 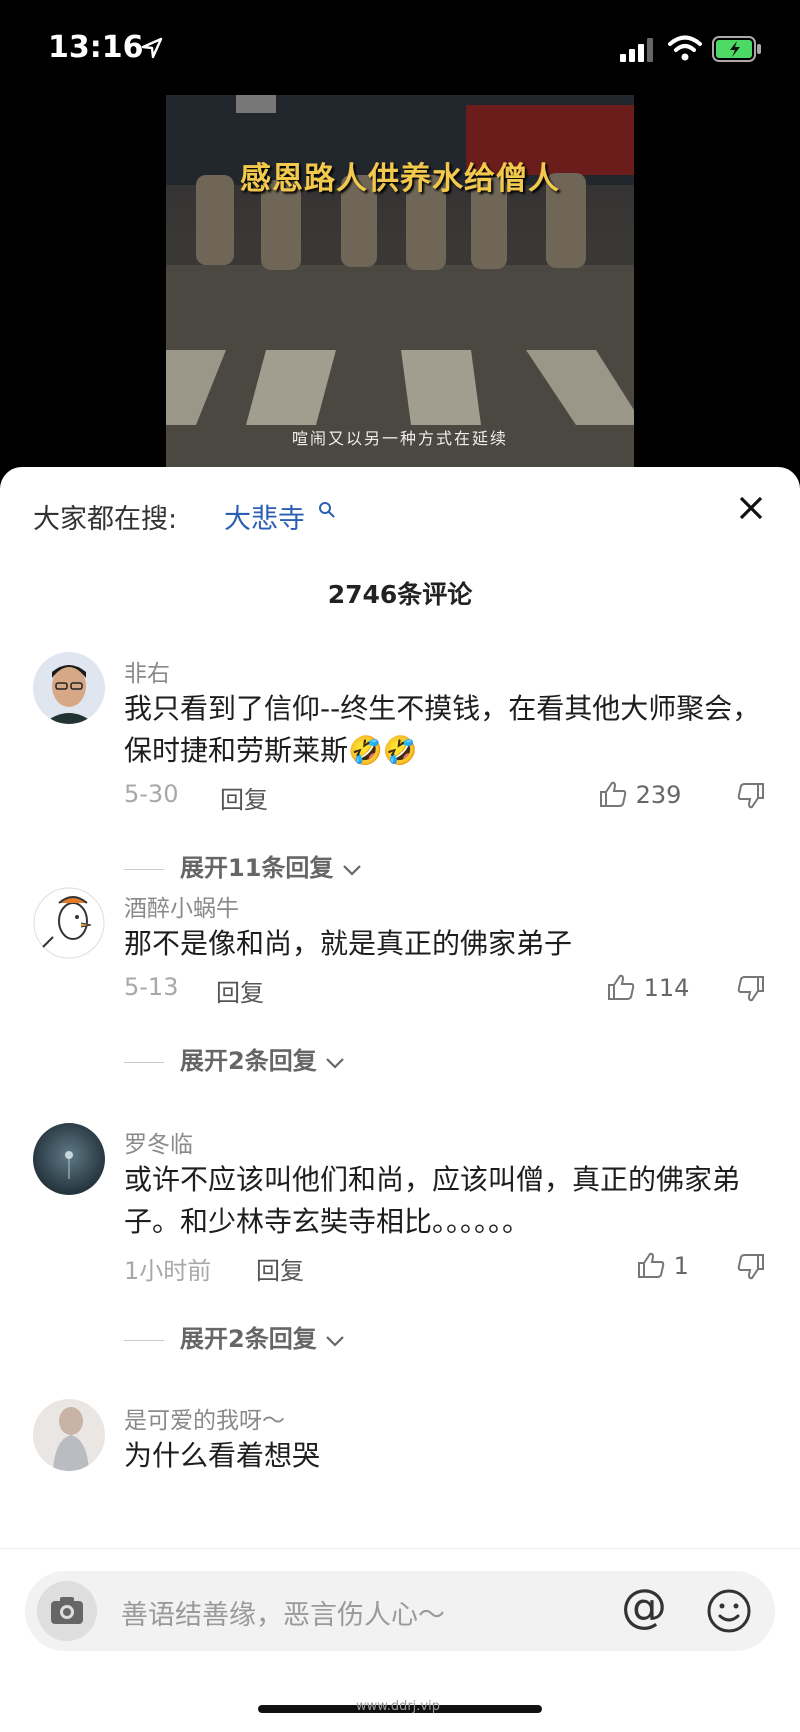 I want to click on comment-date: 1小时前, so click(x=168, y=1271).